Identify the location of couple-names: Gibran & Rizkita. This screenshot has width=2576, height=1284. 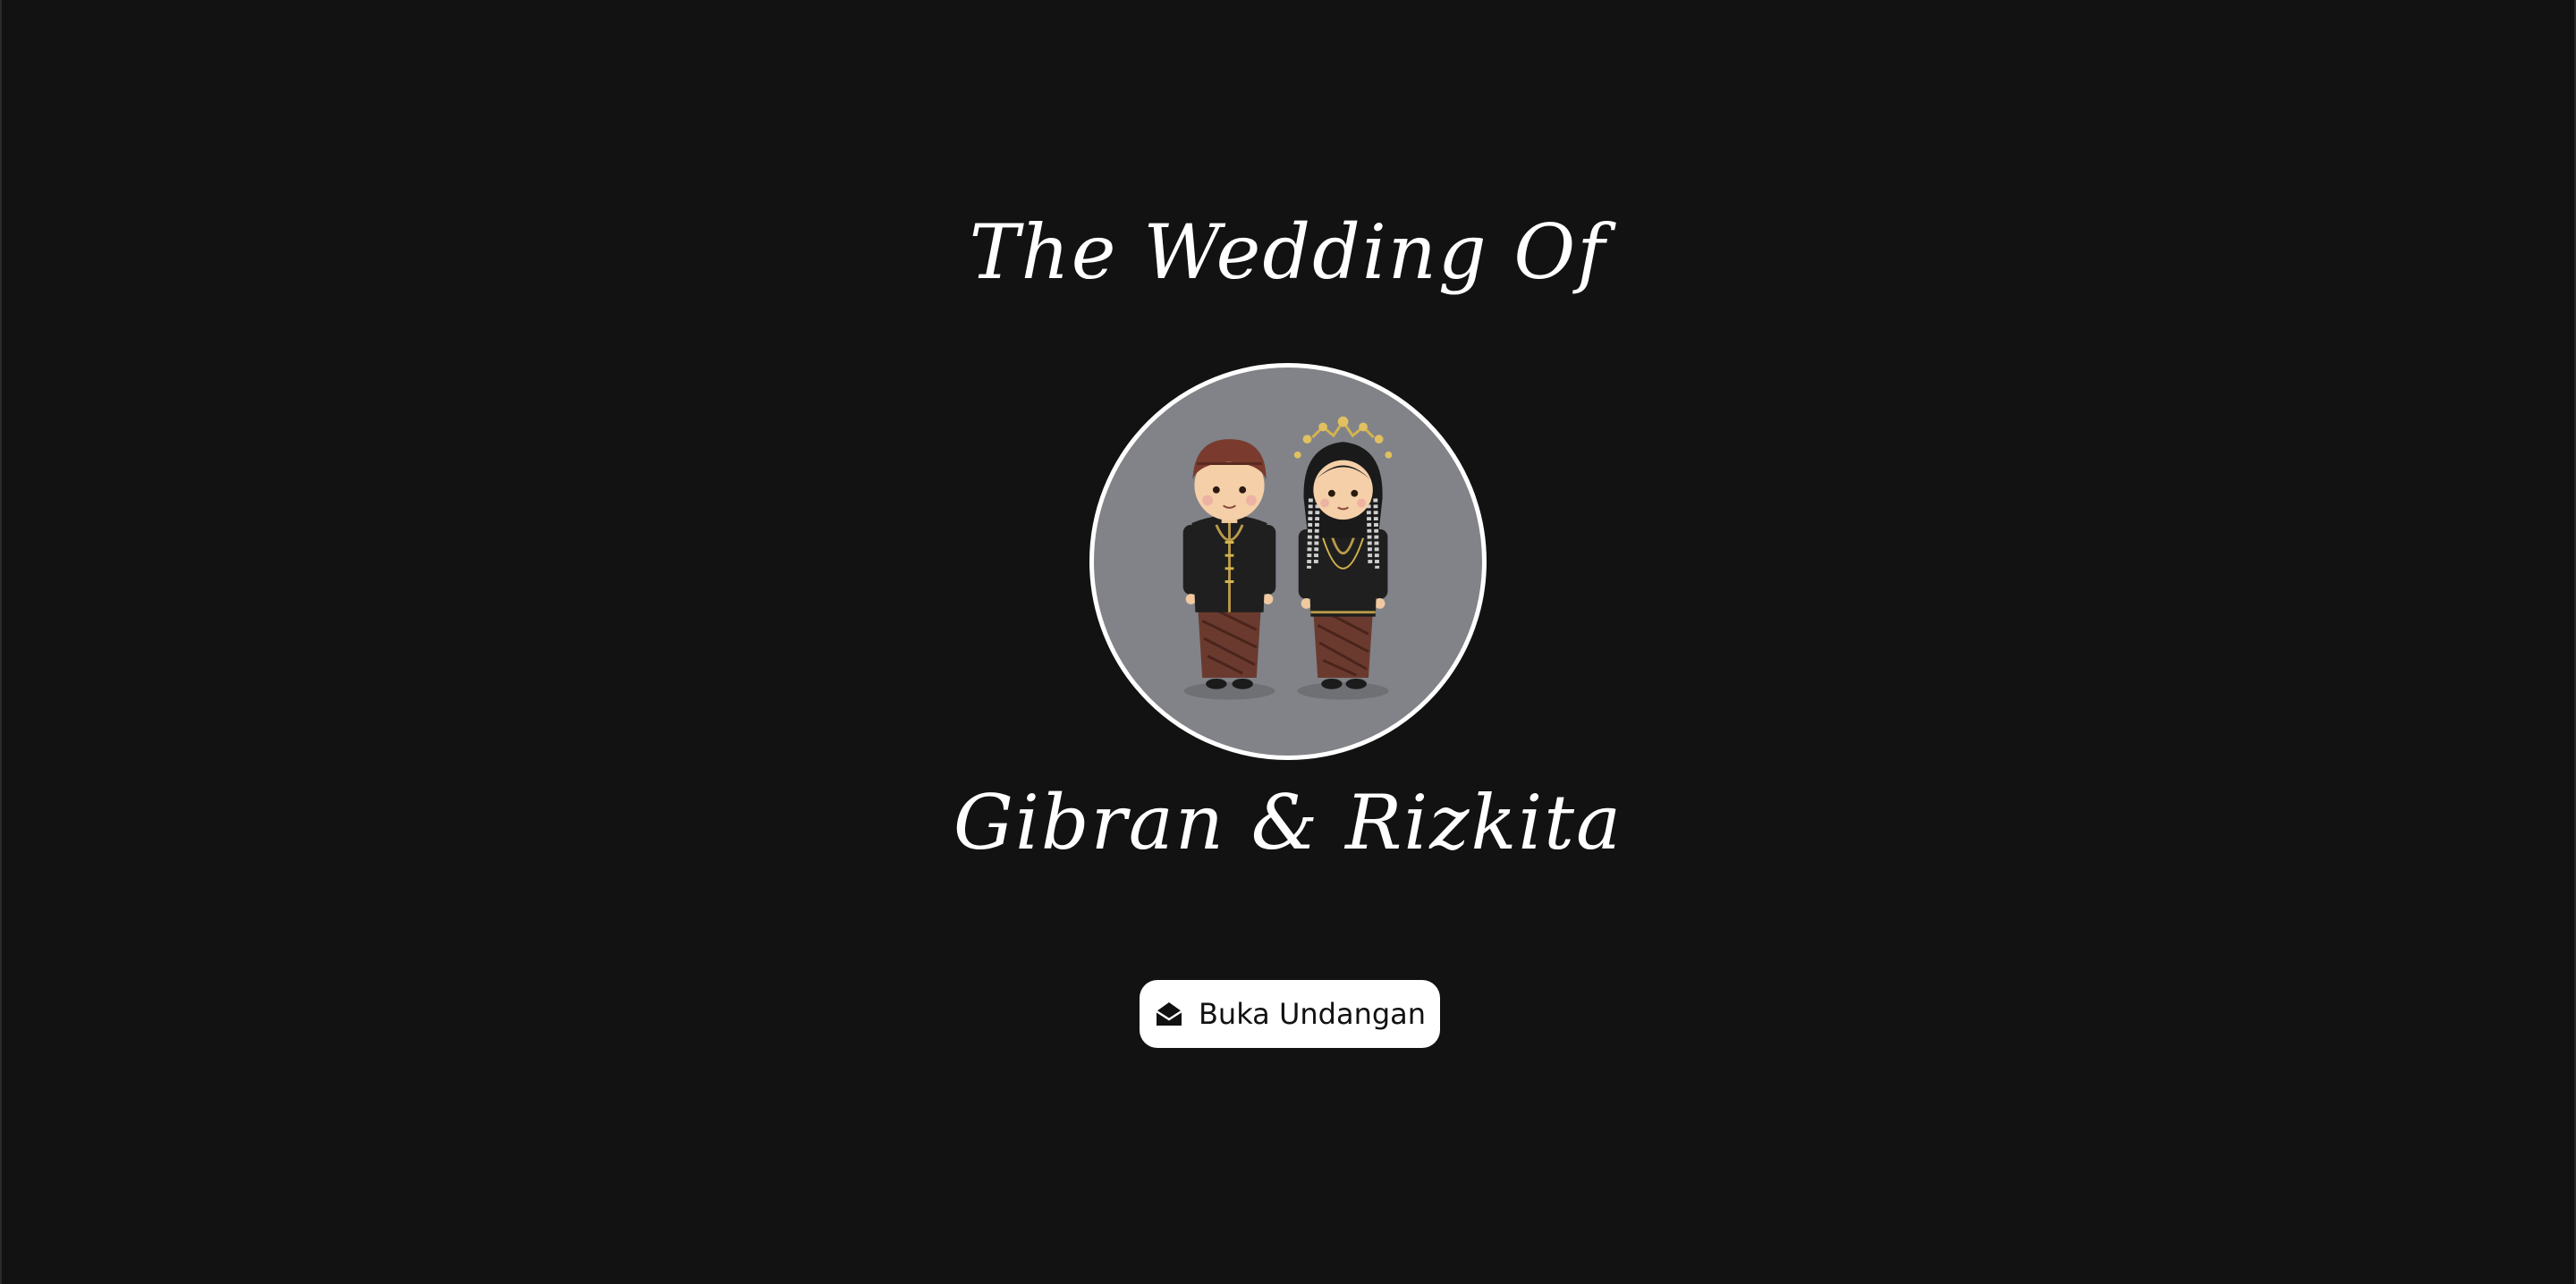
(1288, 822).